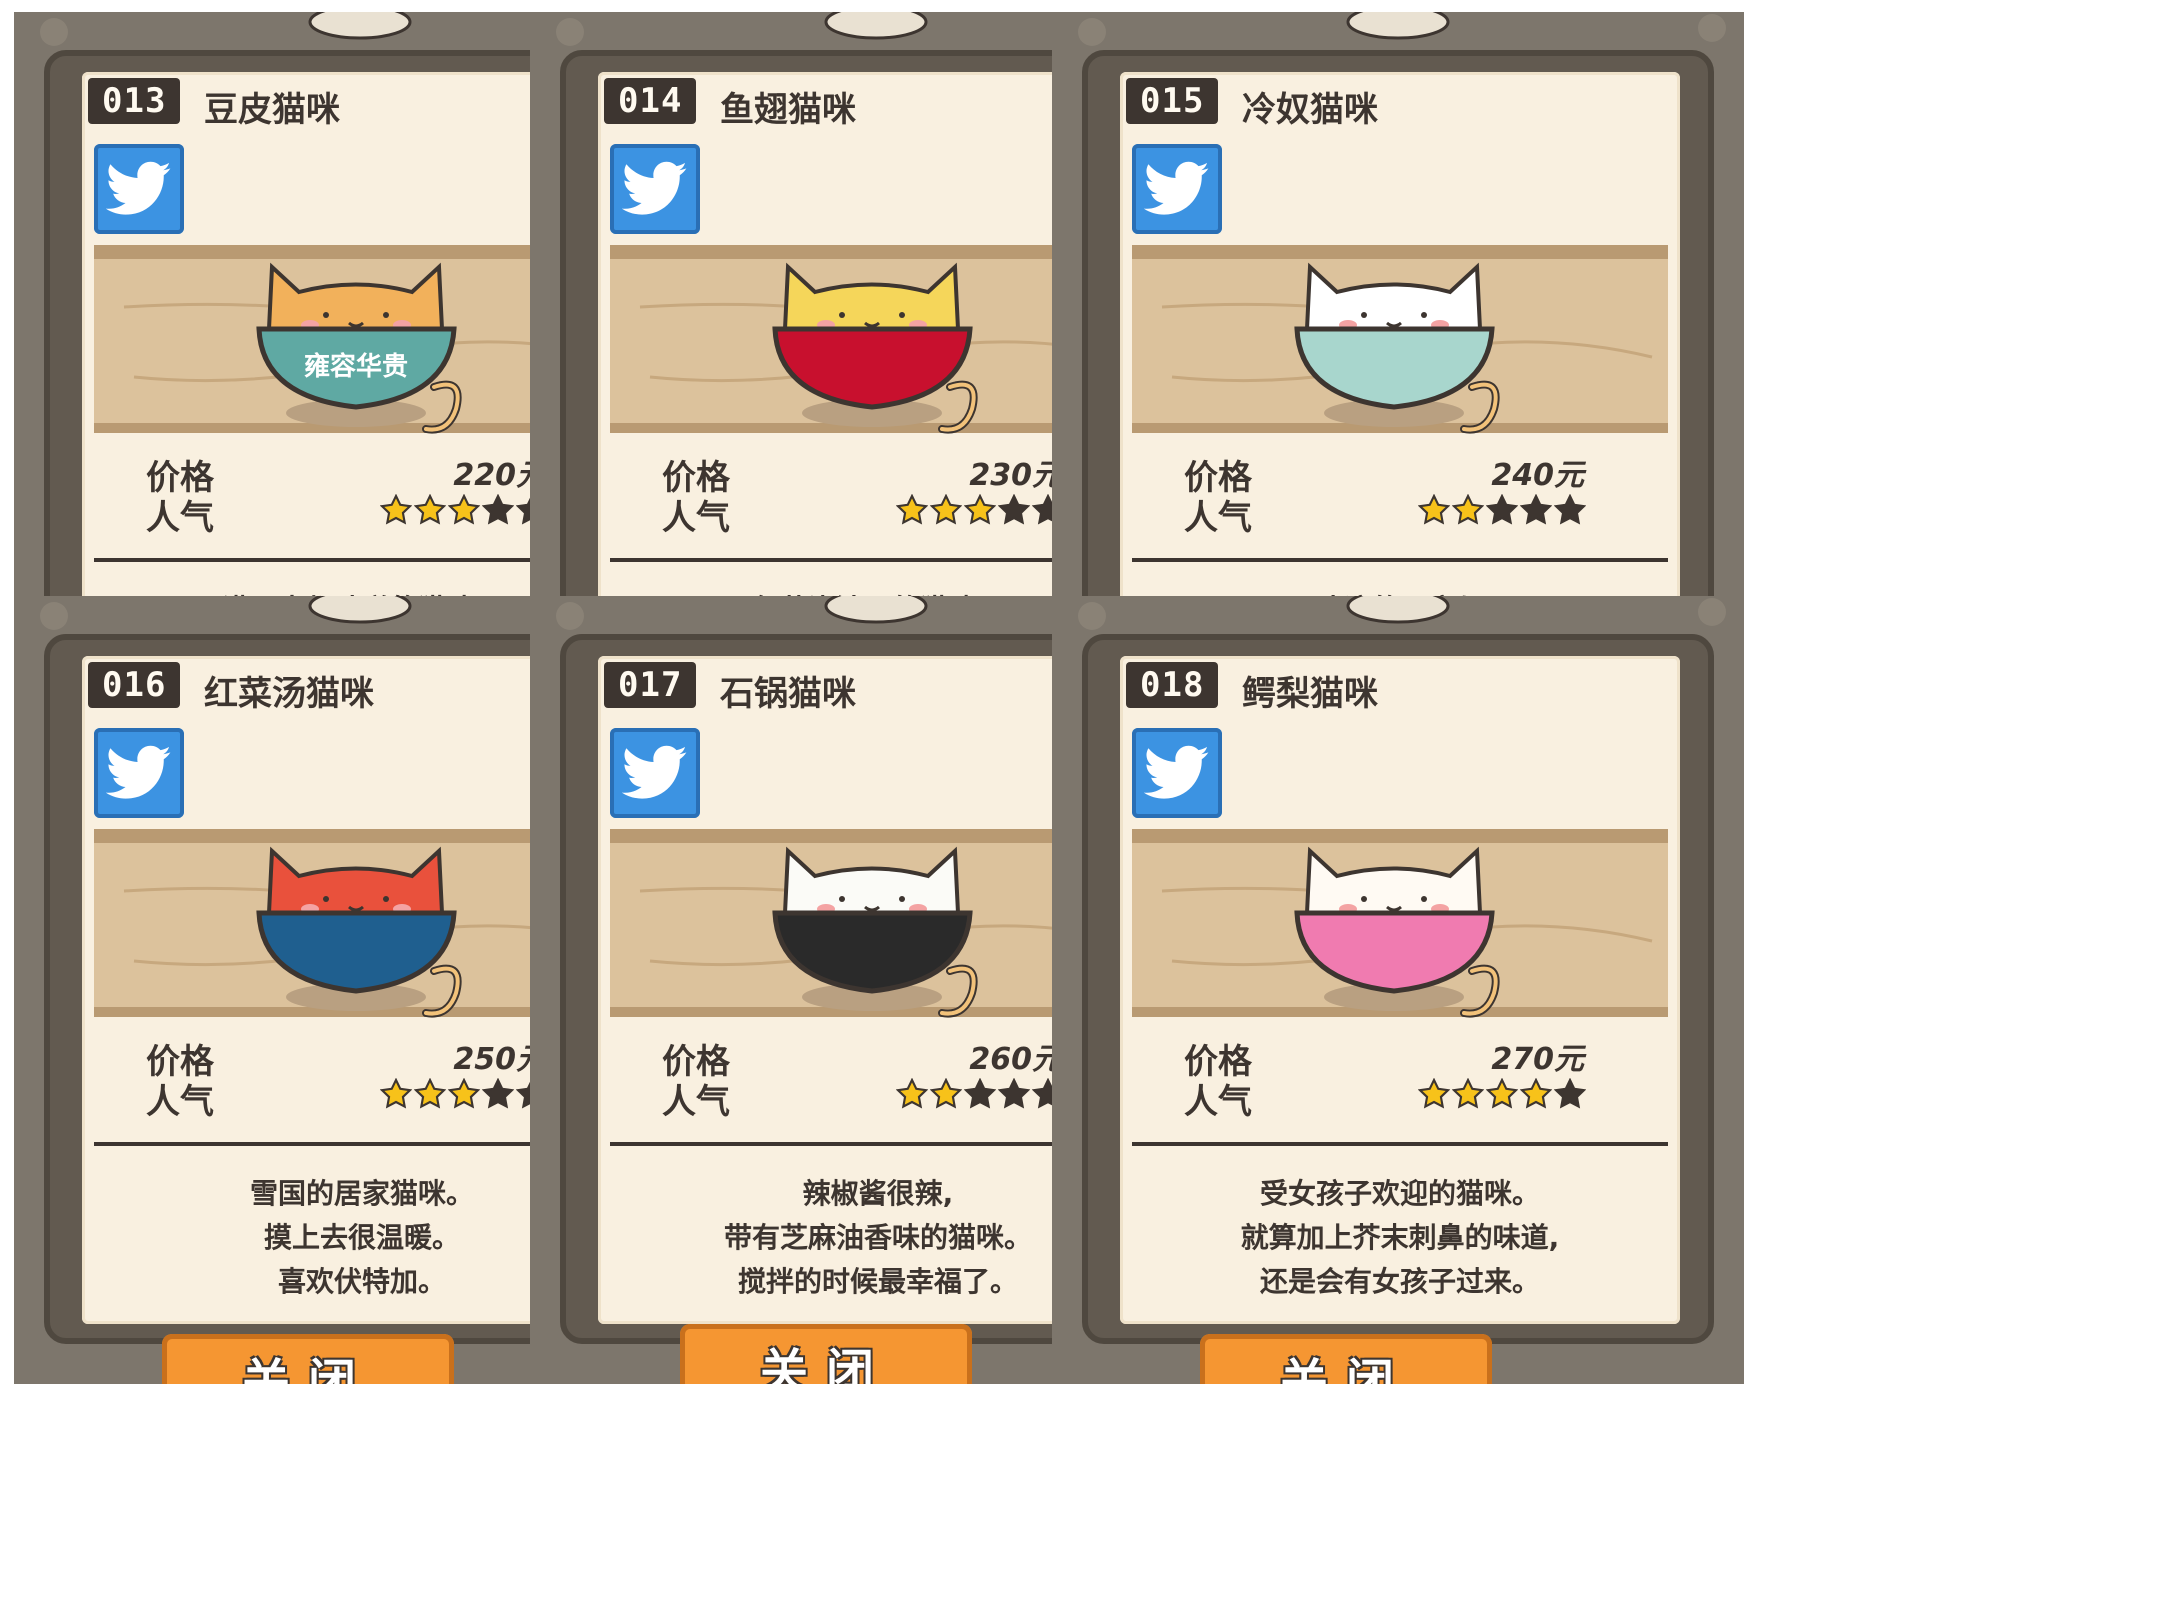 This screenshot has width=2160, height=1620. Describe the element at coordinates (356, 366) in the screenshot. I see `bowl-label: 雍容华贵` at that location.